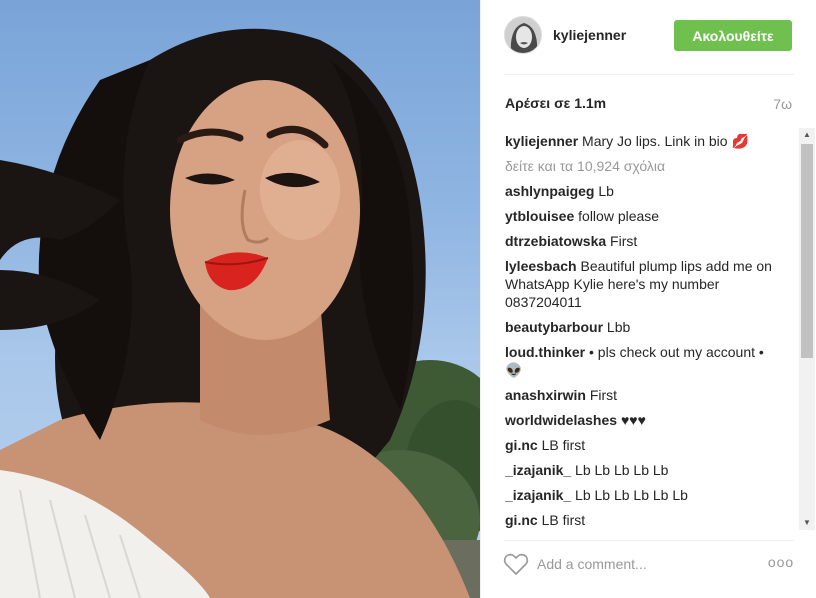  I want to click on footer-divider, so click(649, 540).